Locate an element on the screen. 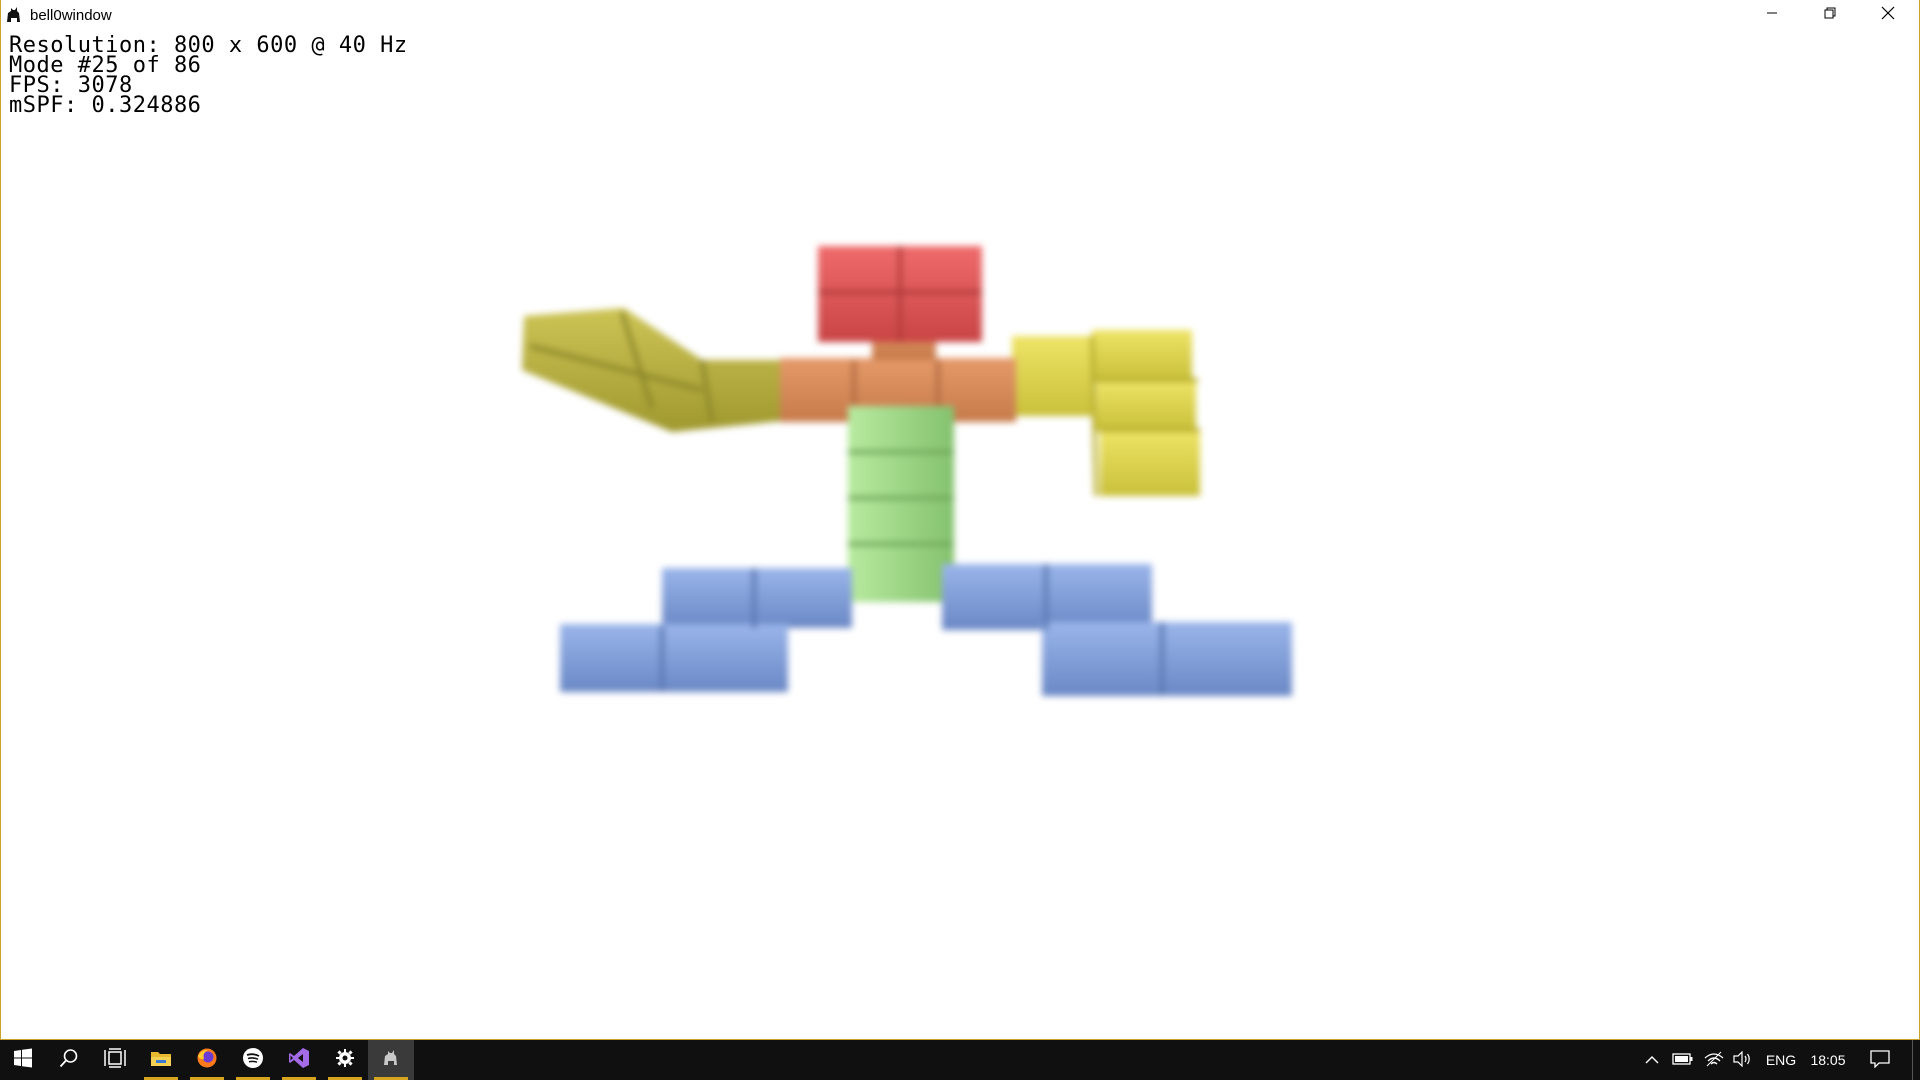  gear-icon is located at coordinates (345, 1060).